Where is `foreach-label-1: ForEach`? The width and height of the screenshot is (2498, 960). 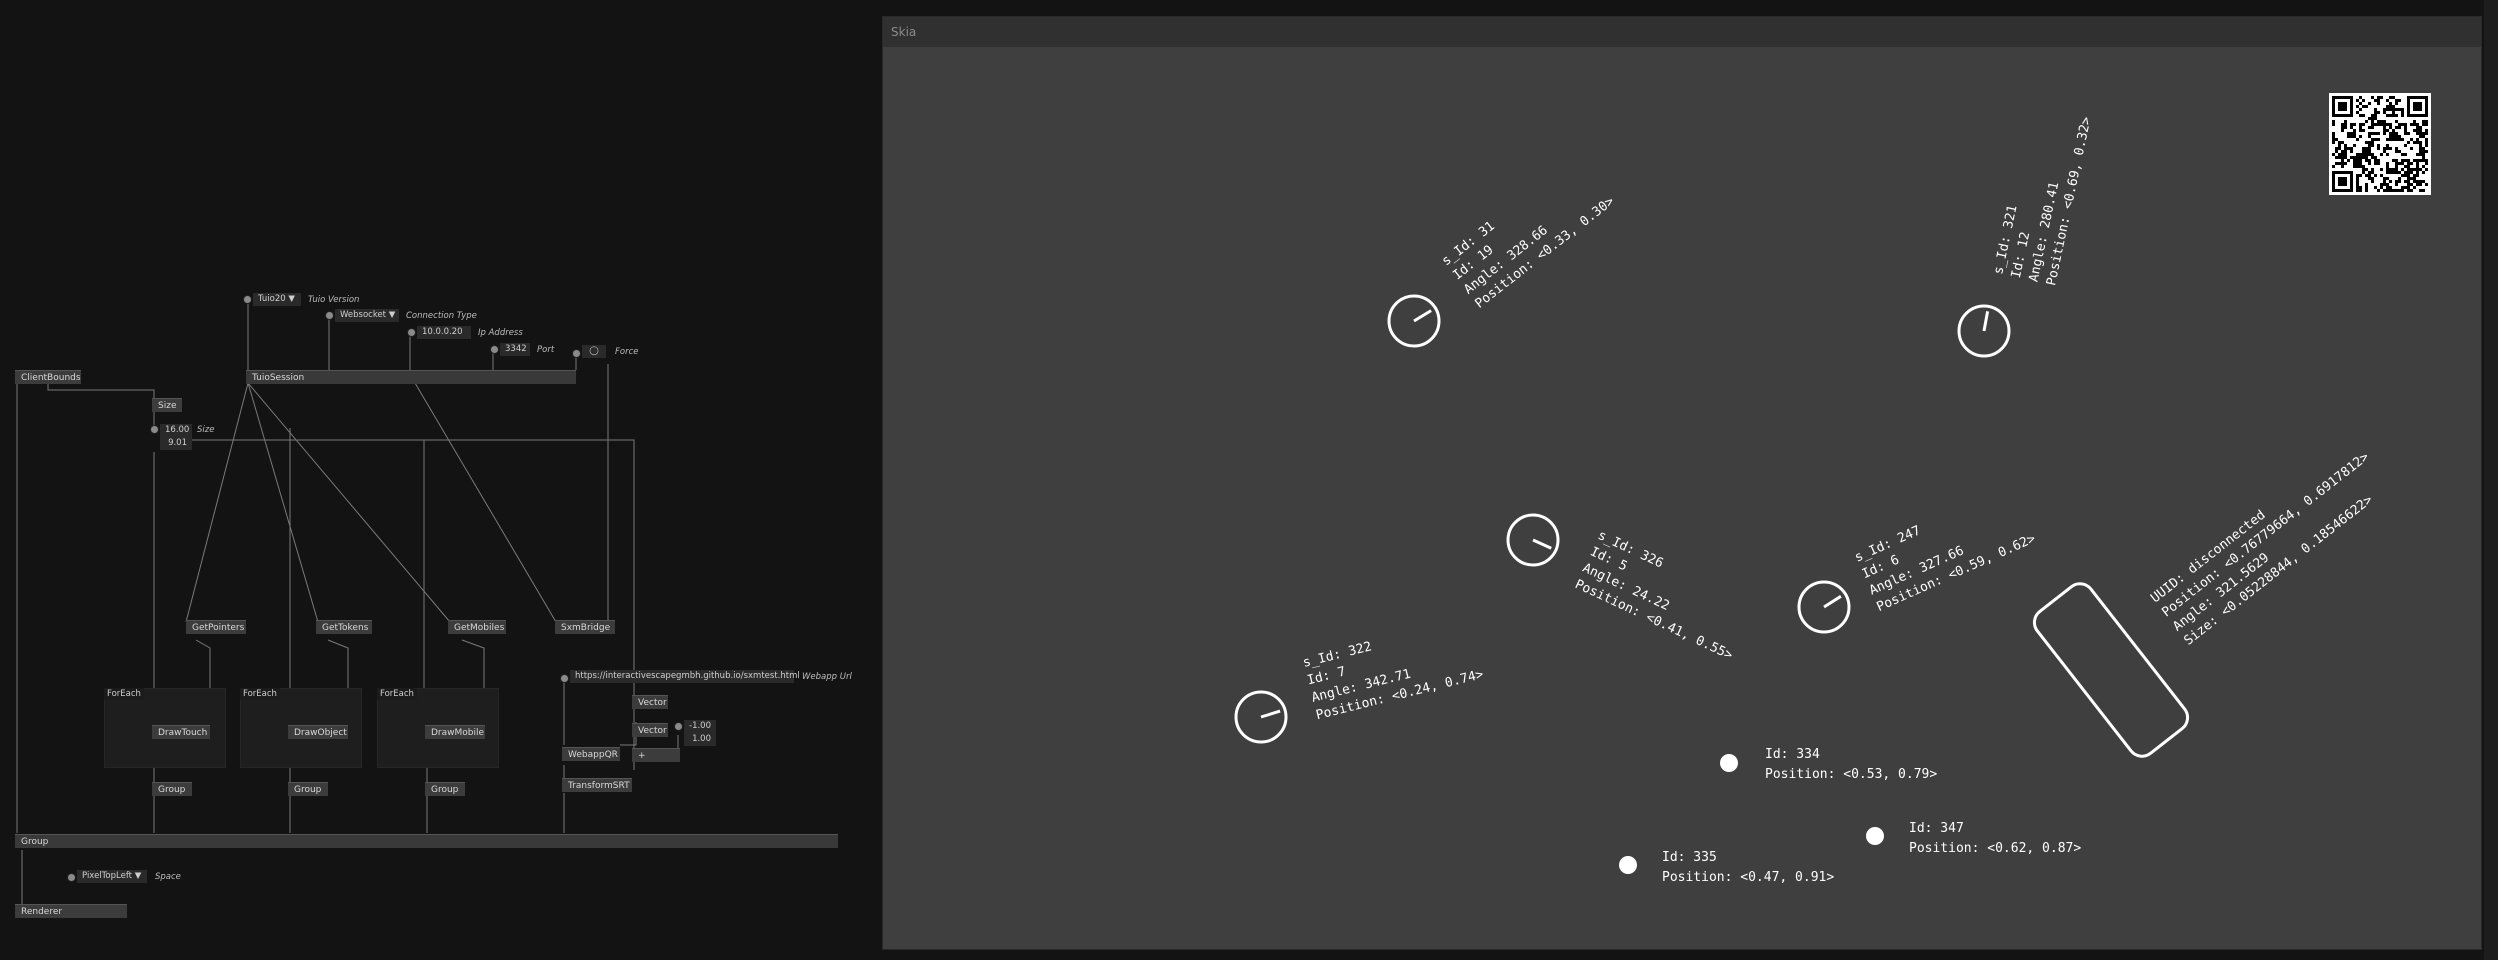 foreach-label-1: ForEach is located at coordinates (124, 694).